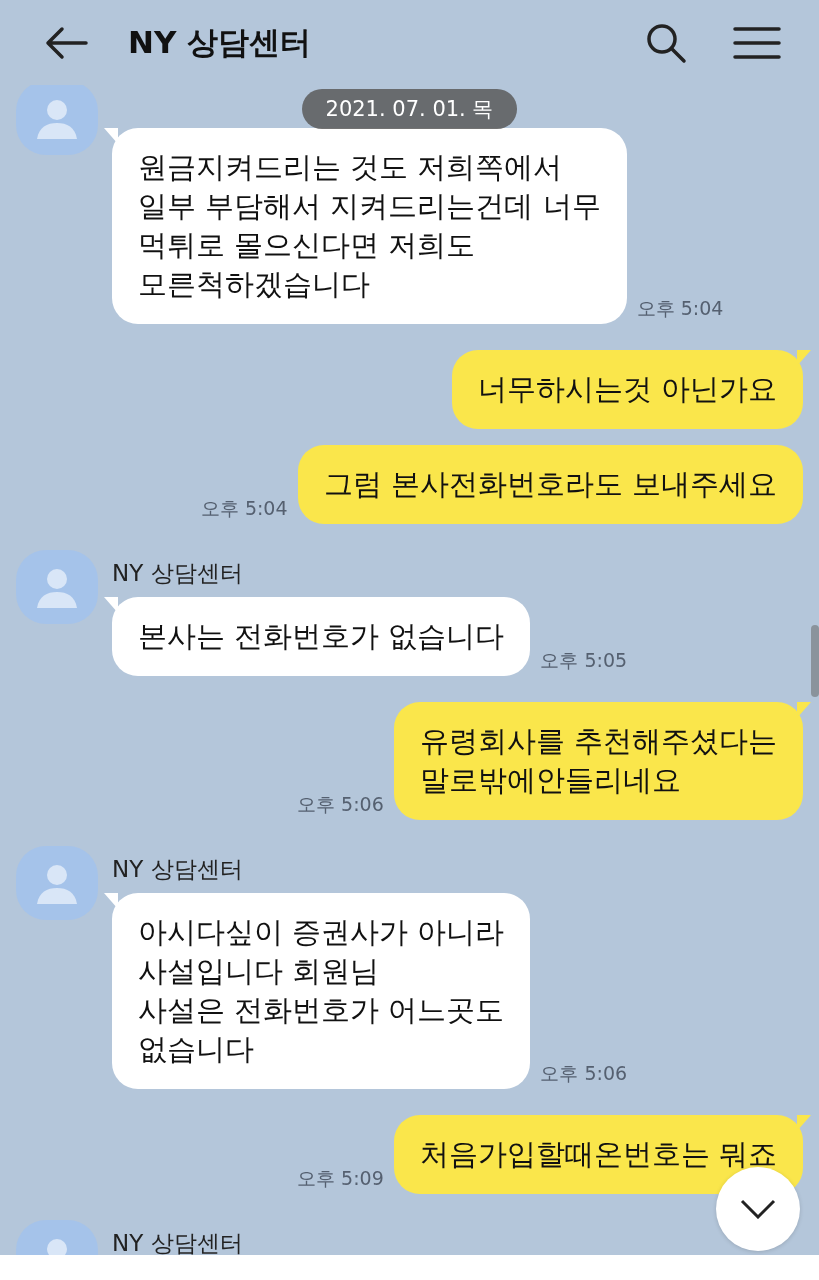  I want to click on menu-icon, so click(757, 42).